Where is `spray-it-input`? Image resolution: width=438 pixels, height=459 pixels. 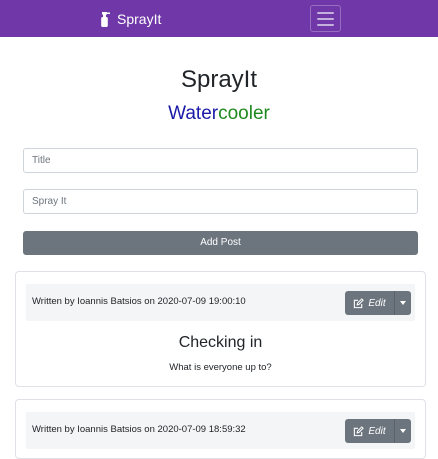
spray-it-input is located at coordinates (220, 201).